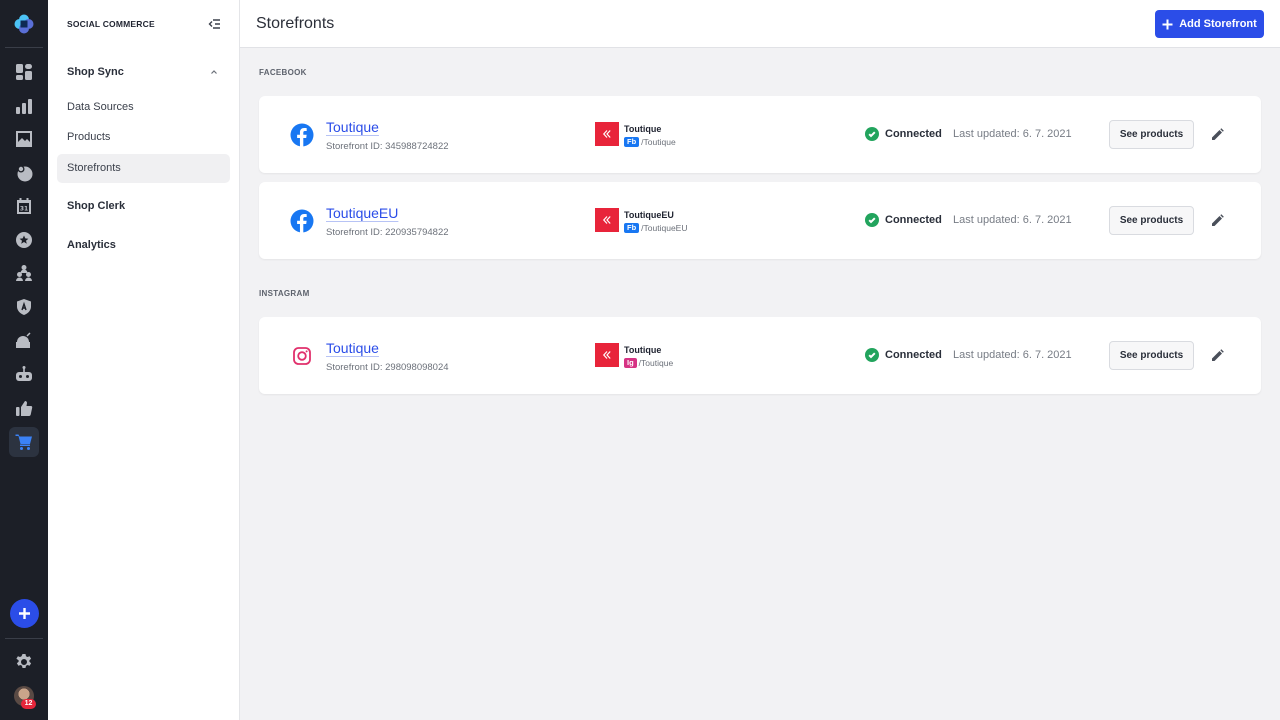  I want to click on rail-item-ads, so click(24, 340).